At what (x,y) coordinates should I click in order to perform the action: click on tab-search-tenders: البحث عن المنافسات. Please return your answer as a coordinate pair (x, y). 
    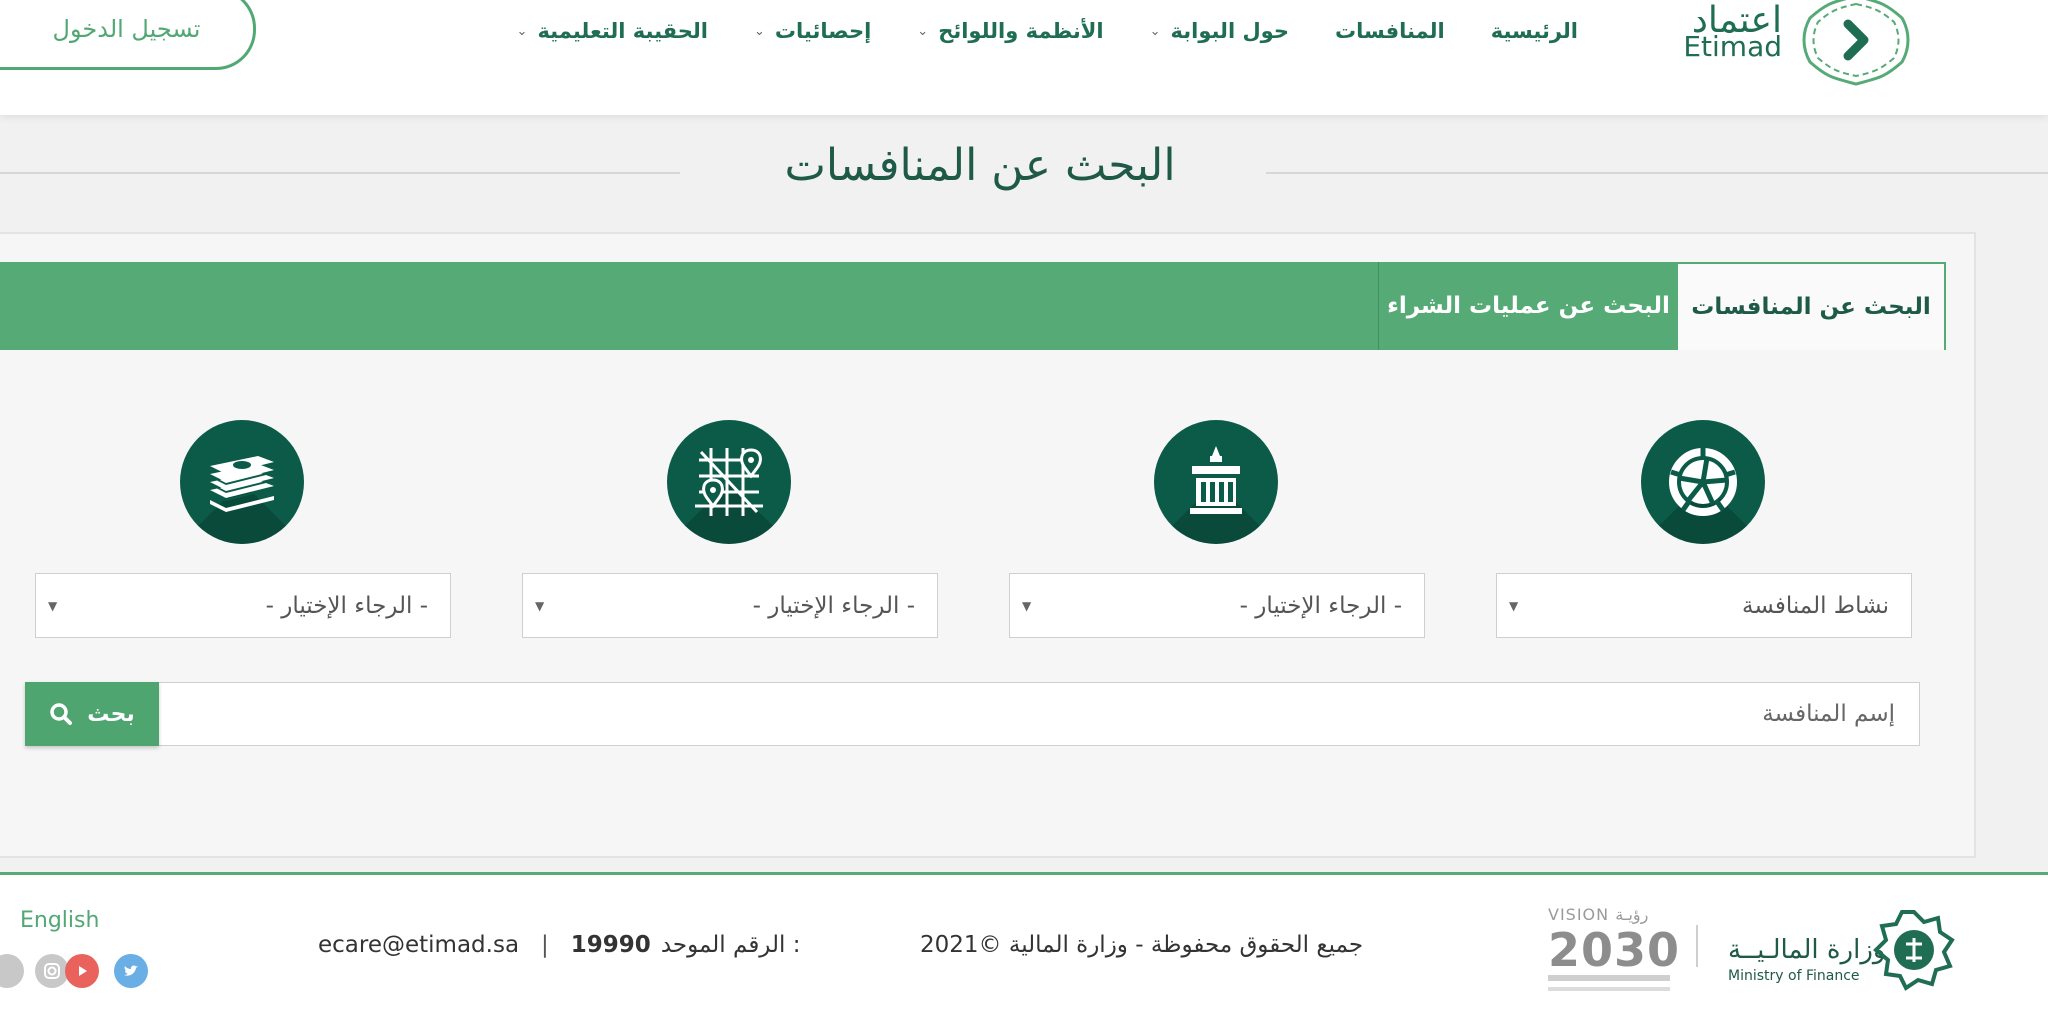
    Looking at the image, I should click on (1812, 306).